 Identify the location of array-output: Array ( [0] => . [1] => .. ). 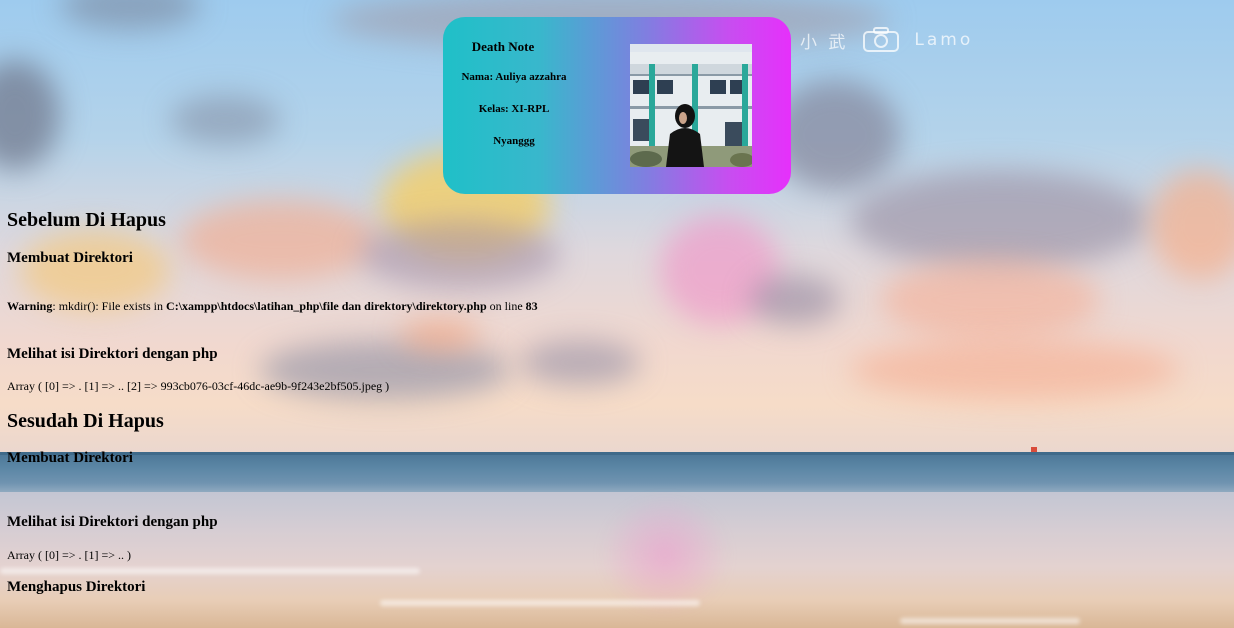
(69, 555).